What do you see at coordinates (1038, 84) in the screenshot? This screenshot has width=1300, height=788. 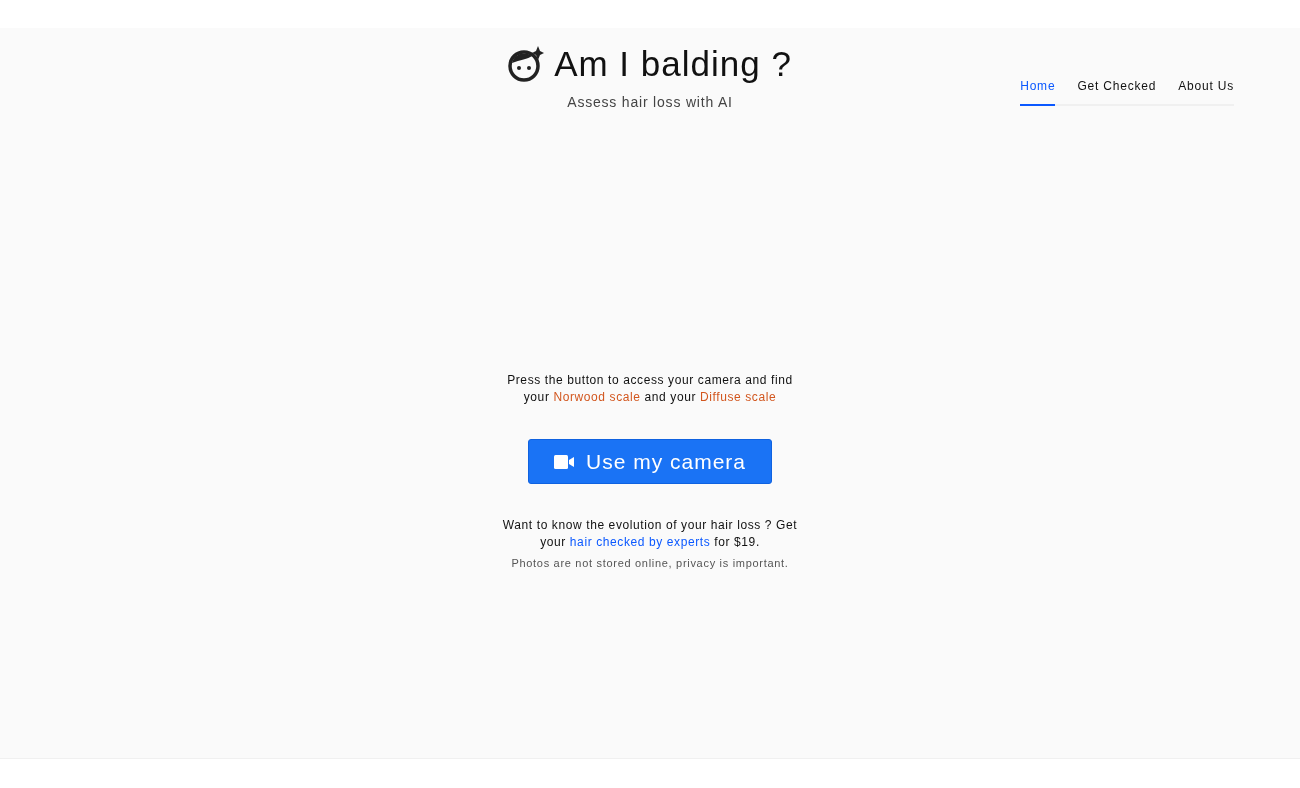 I see `nav-tab: Home` at bounding box center [1038, 84].